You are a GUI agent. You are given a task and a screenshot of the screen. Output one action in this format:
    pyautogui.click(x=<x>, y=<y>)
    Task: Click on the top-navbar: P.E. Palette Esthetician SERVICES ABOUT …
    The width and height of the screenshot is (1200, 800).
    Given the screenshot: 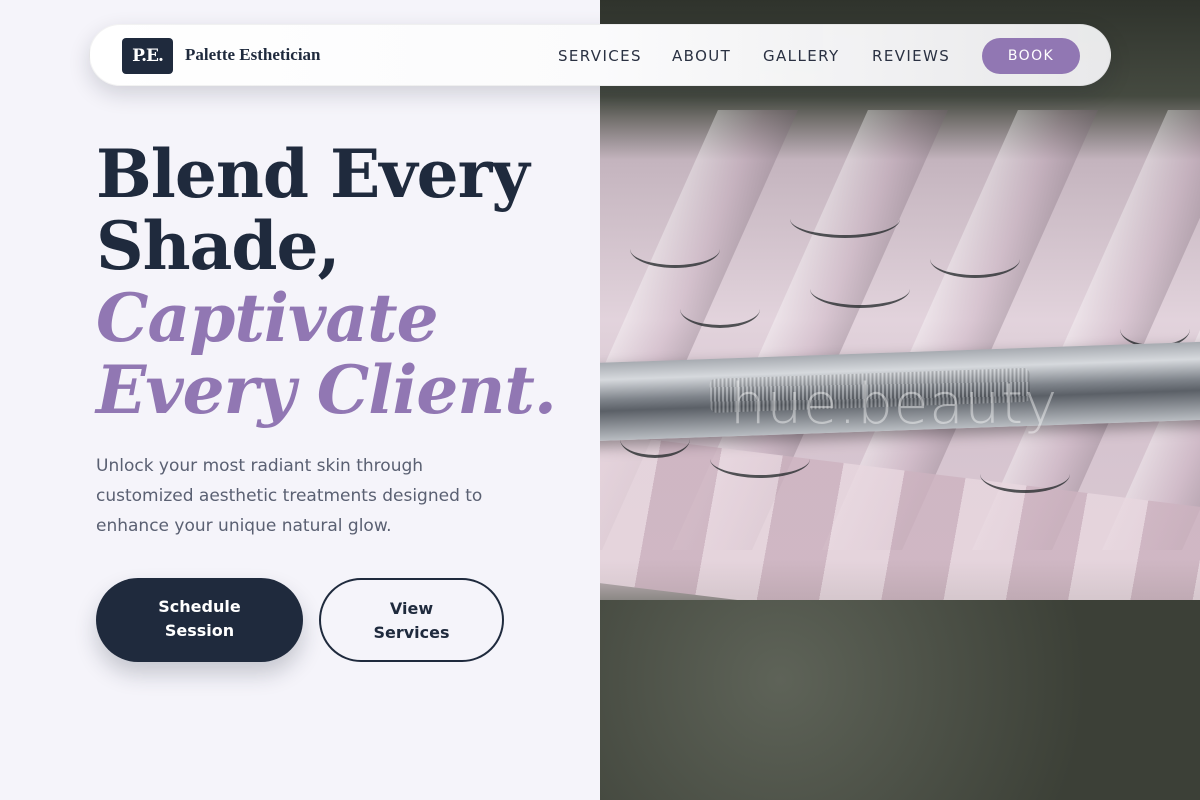 What is the action you would take?
    pyautogui.click(x=600, y=55)
    